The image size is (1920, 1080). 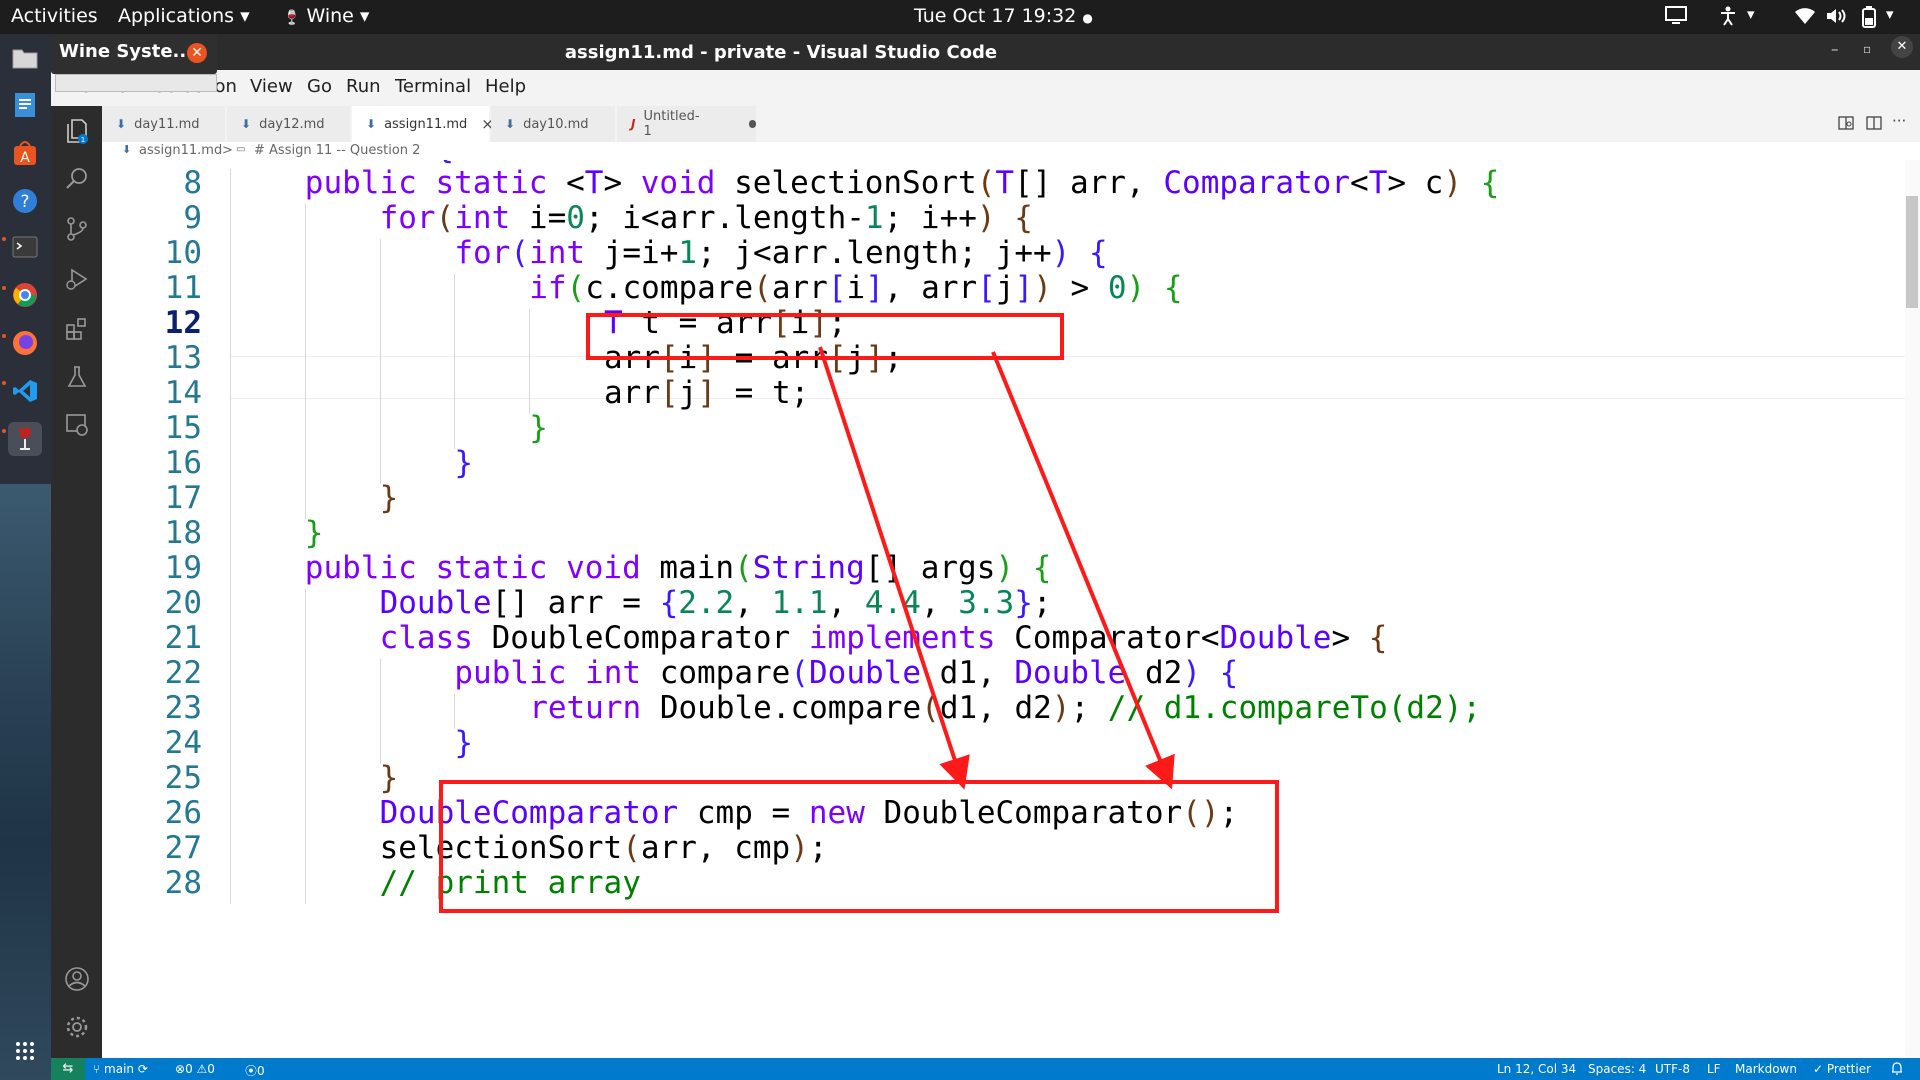 I want to click on clock: Tue Oct 17 19:32 ●, so click(x=1003, y=16).